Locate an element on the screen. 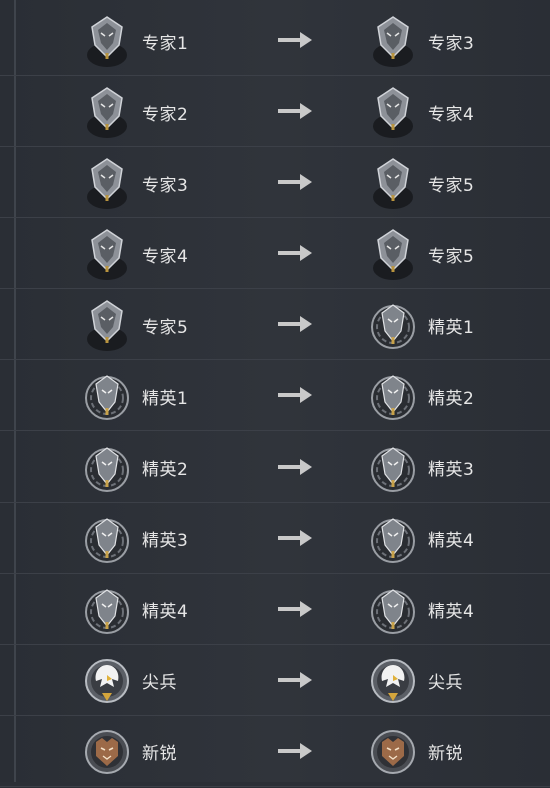 This screenshot has width=550, height=788. rank-row: 专家2 专家4 is located at coordinates (275, 112).